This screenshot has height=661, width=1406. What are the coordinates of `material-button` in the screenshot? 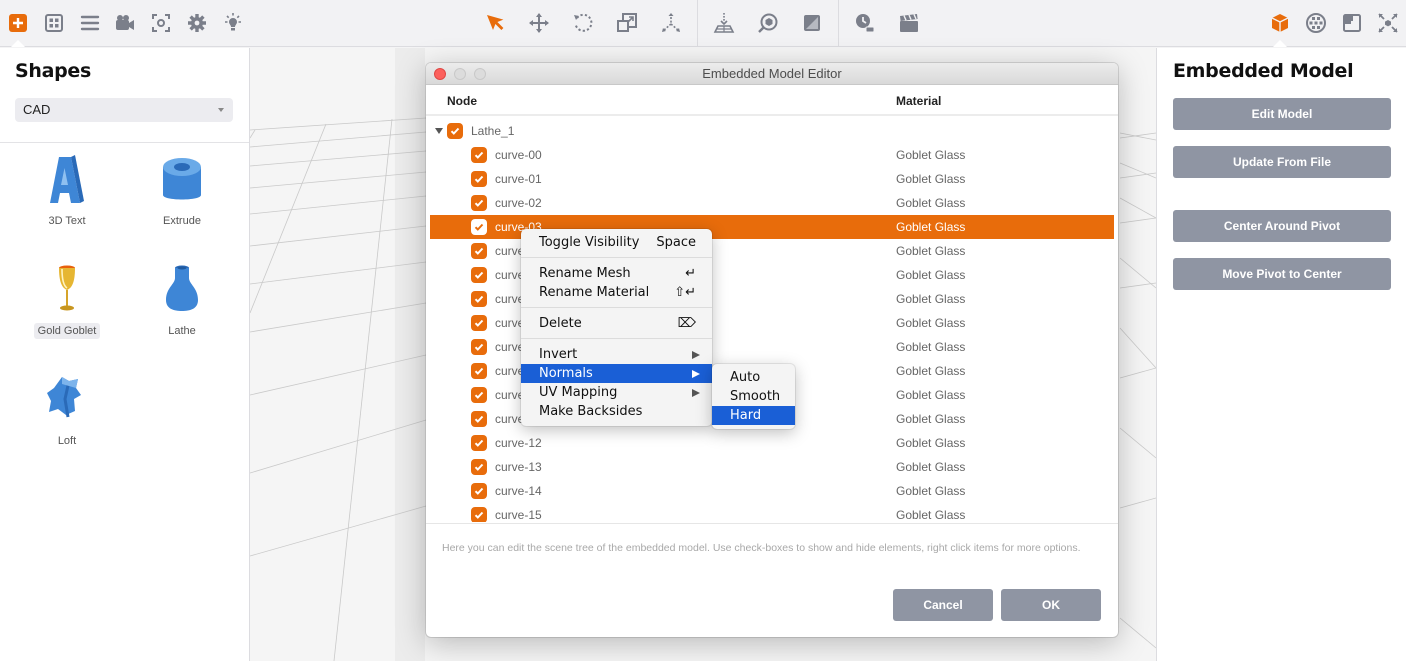 It's located at (812, 23).